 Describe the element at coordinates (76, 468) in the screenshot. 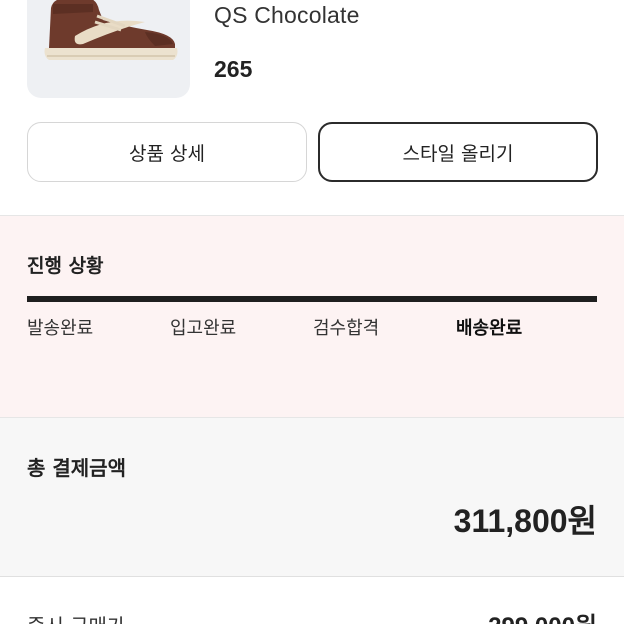

I see `total-payment-label: 총 결제금액` at that location.